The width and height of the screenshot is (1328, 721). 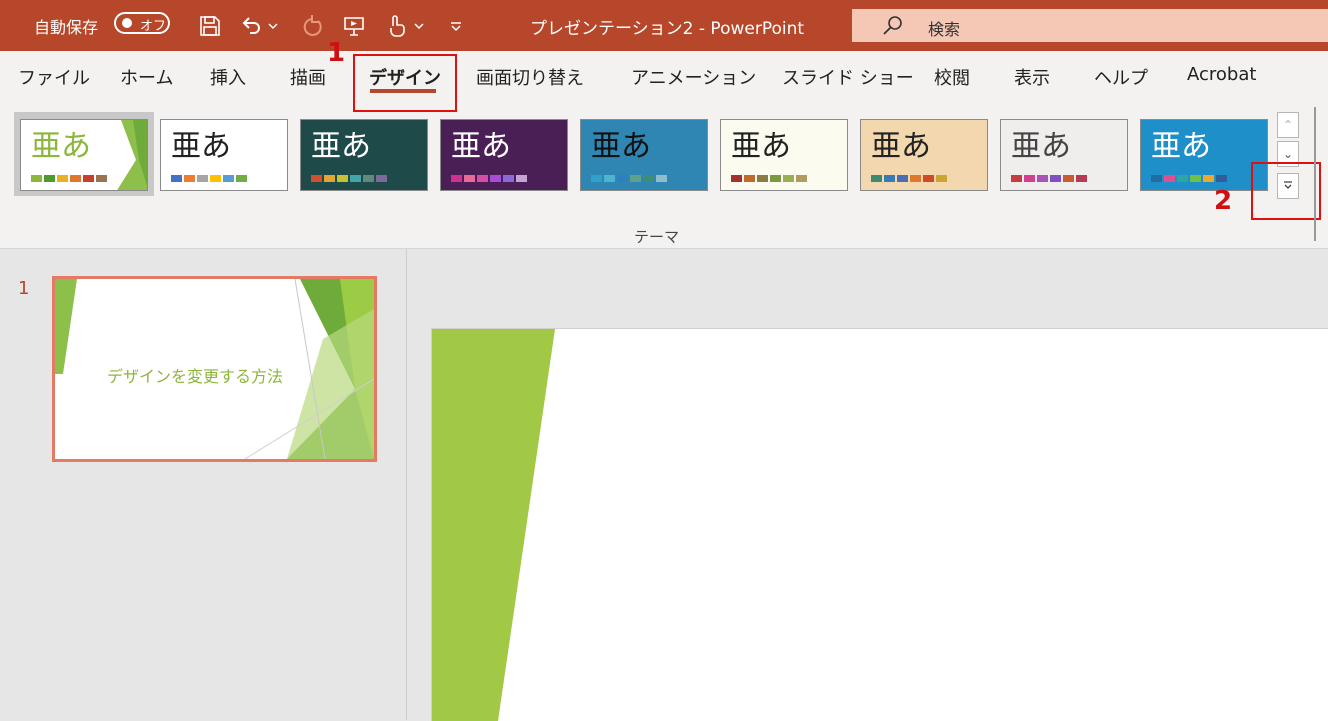 I want to click on tab-draw: 描画, so click(x=308, y=77).